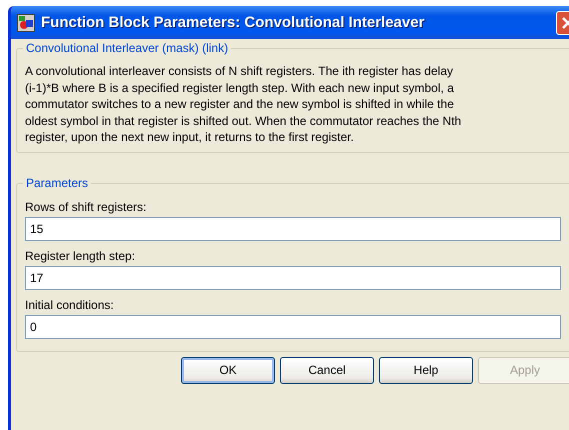 The width and height of the screenshot is (569, 430). What do you see at coordinates (69, 305) in the screenshot?
I see `field-label: Initial conditions:` at bounding box center [69, 305].